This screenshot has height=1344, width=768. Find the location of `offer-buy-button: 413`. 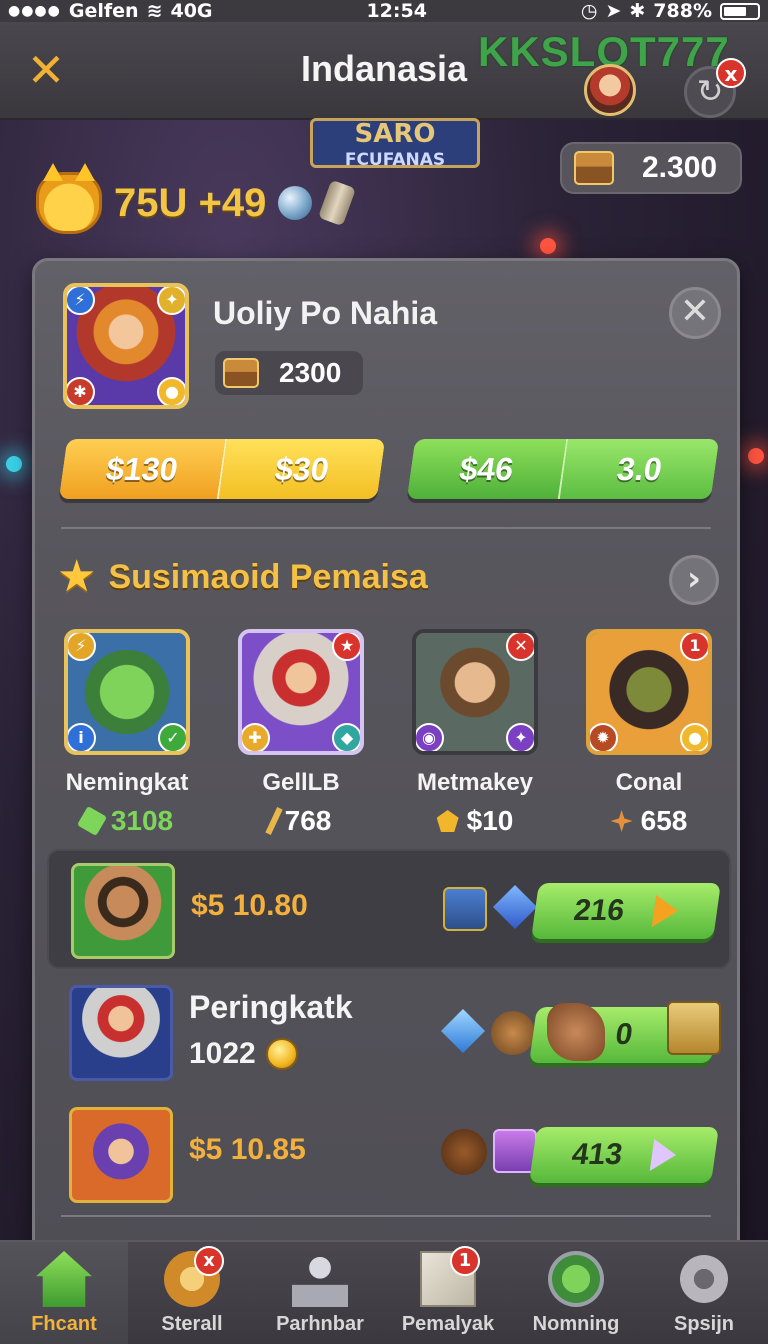

offer-buy-button: 413 is located at coordinates (624, 1155).